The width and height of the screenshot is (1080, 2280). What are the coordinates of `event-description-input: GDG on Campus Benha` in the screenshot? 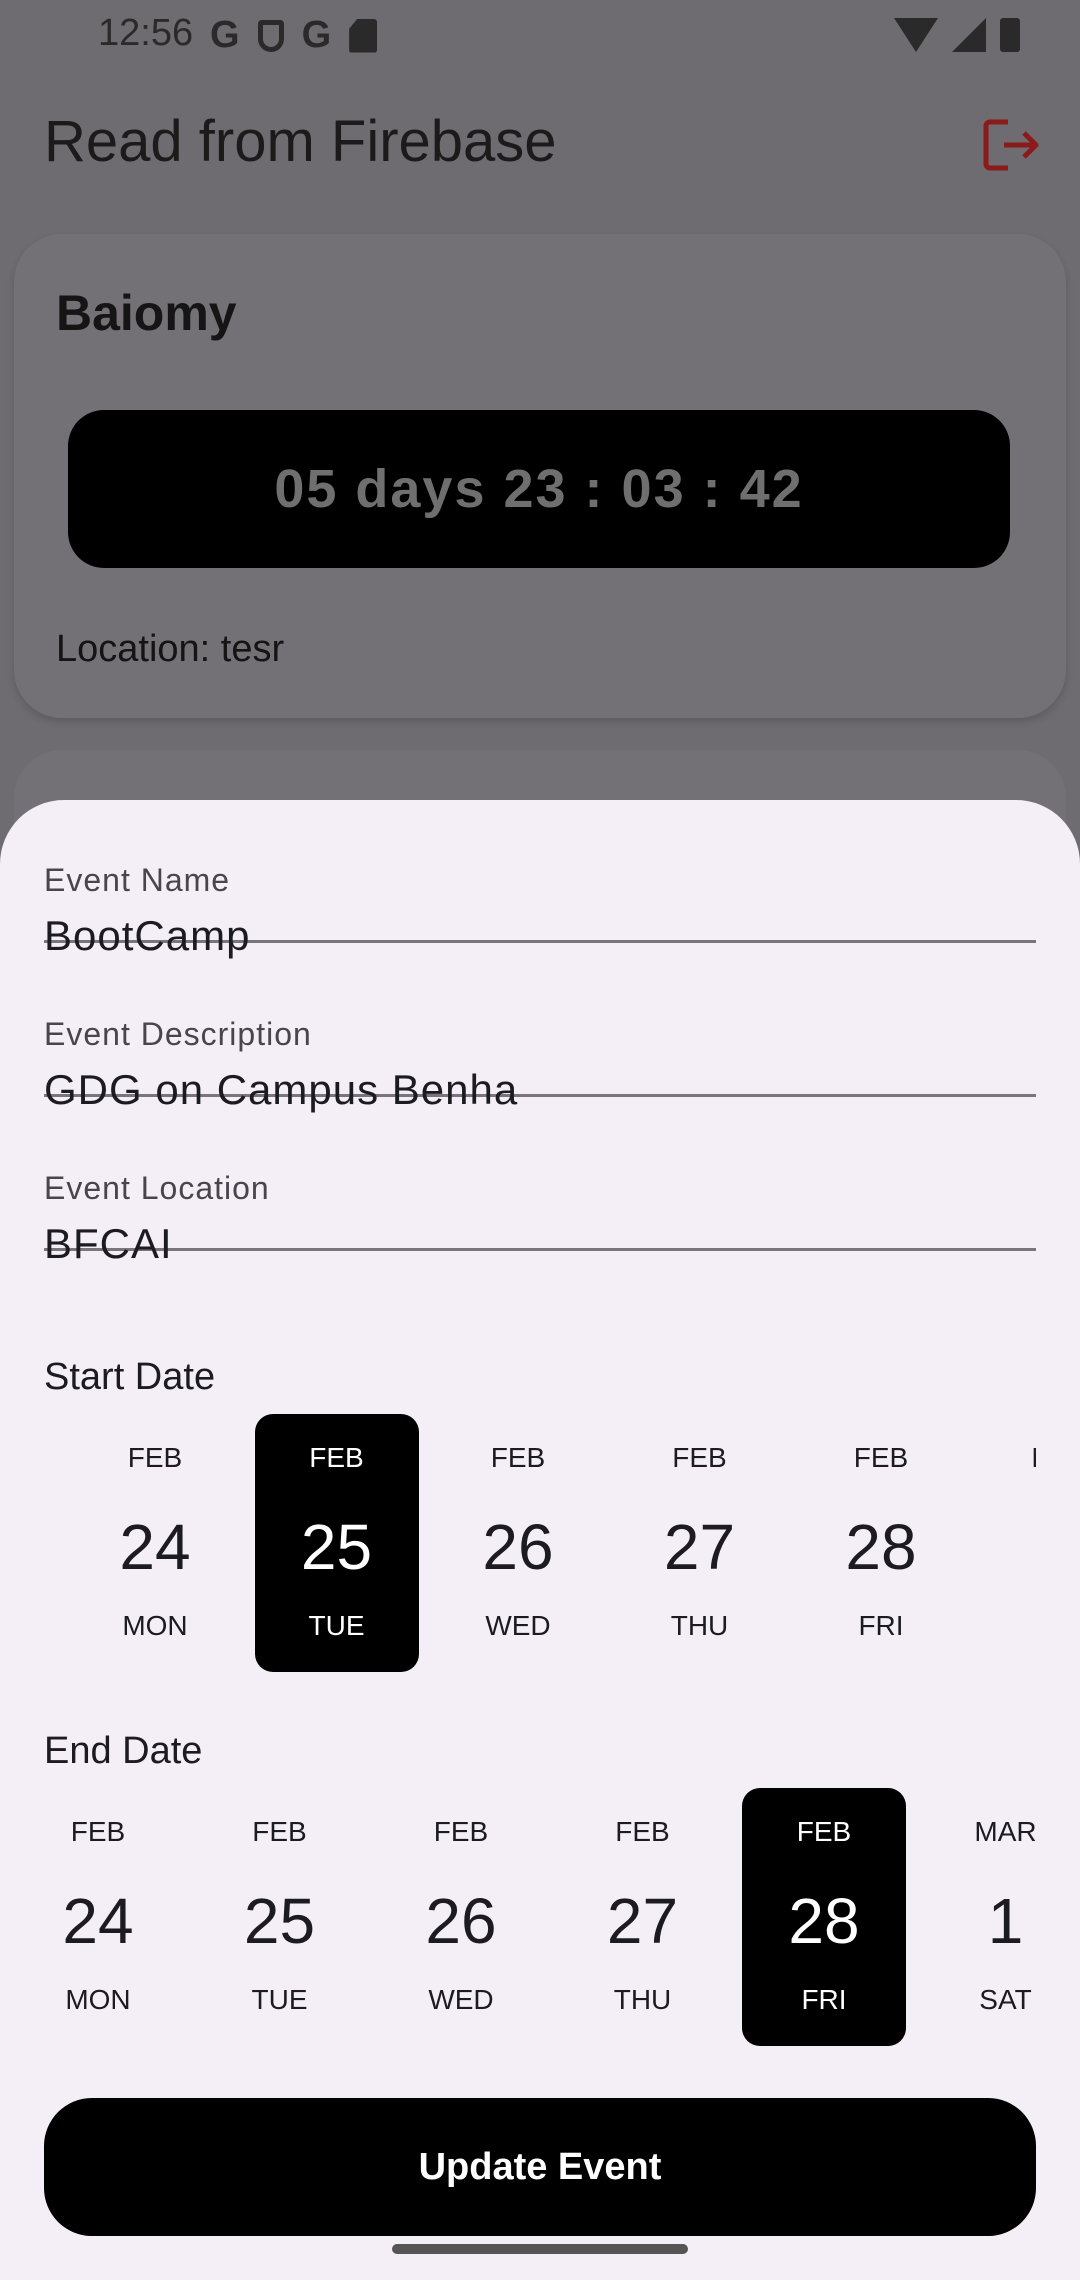 It's located at (281, 1090).